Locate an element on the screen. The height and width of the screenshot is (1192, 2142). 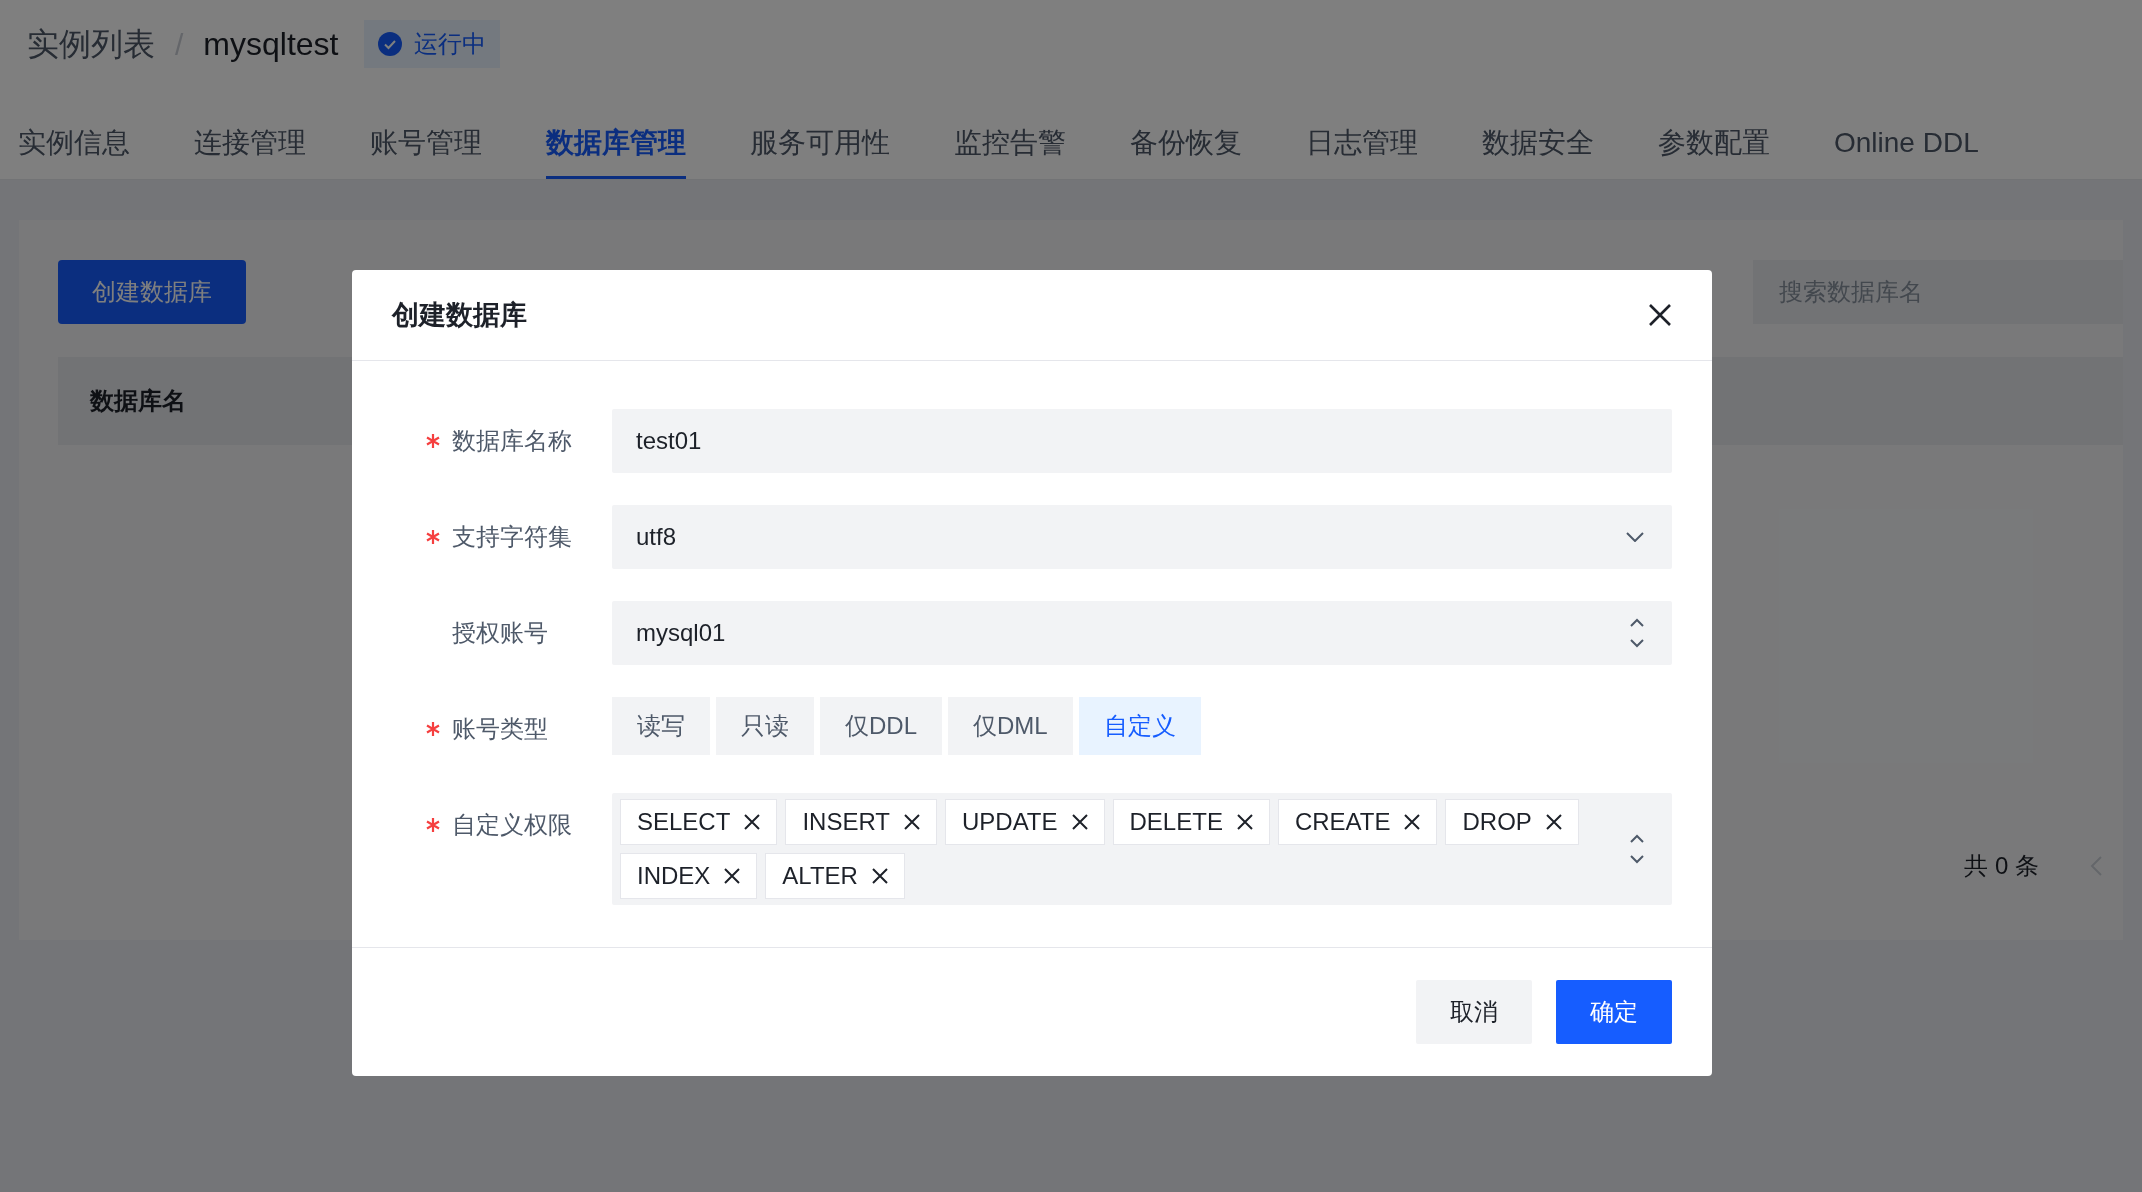
permissions-select: SELECT INSERT UPDATE DELETE CREATE DROP INDEX ALTER is located at coordinates (1142, 849).